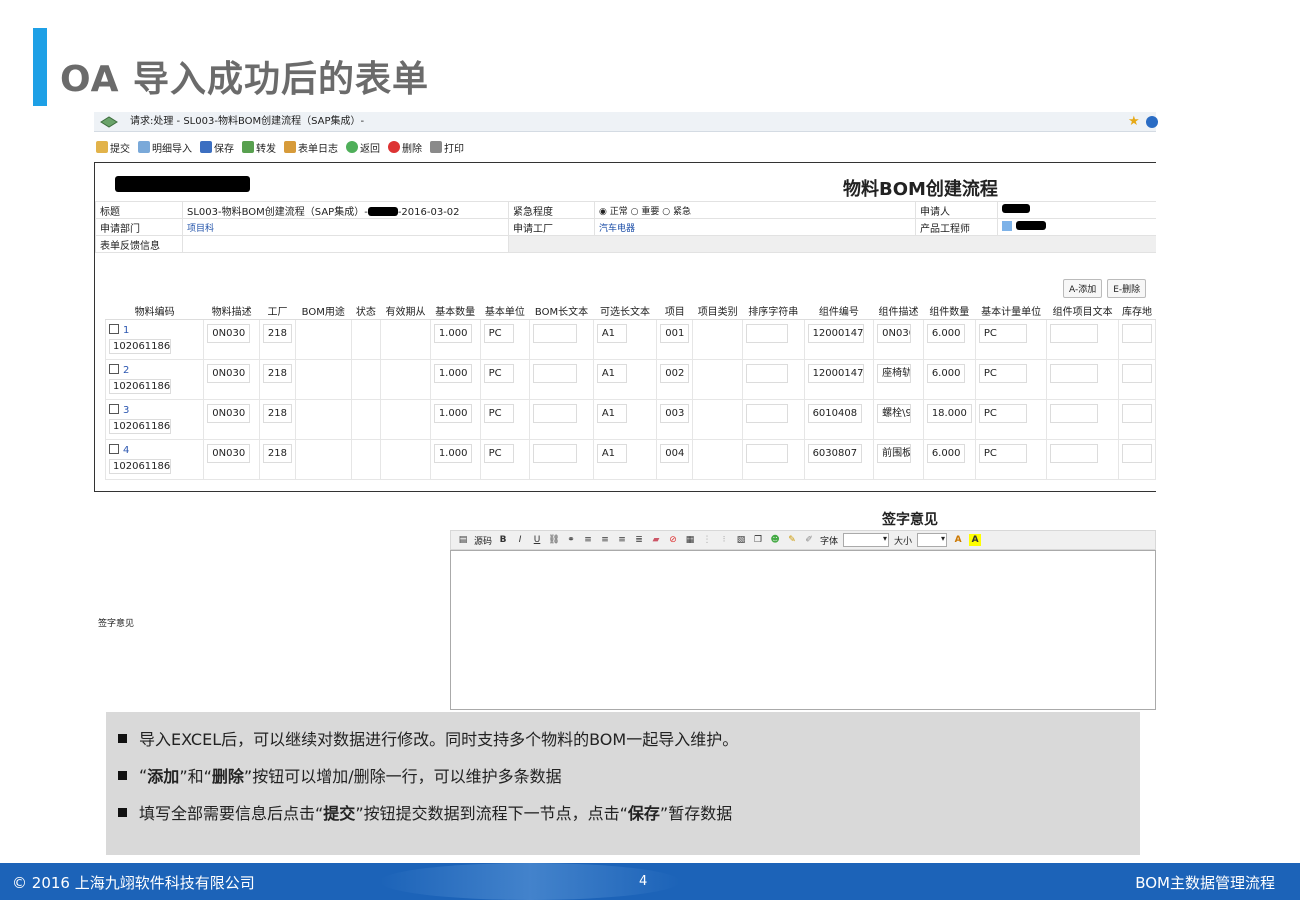  I want to click on font-color-icon: A, so click(958, 540).